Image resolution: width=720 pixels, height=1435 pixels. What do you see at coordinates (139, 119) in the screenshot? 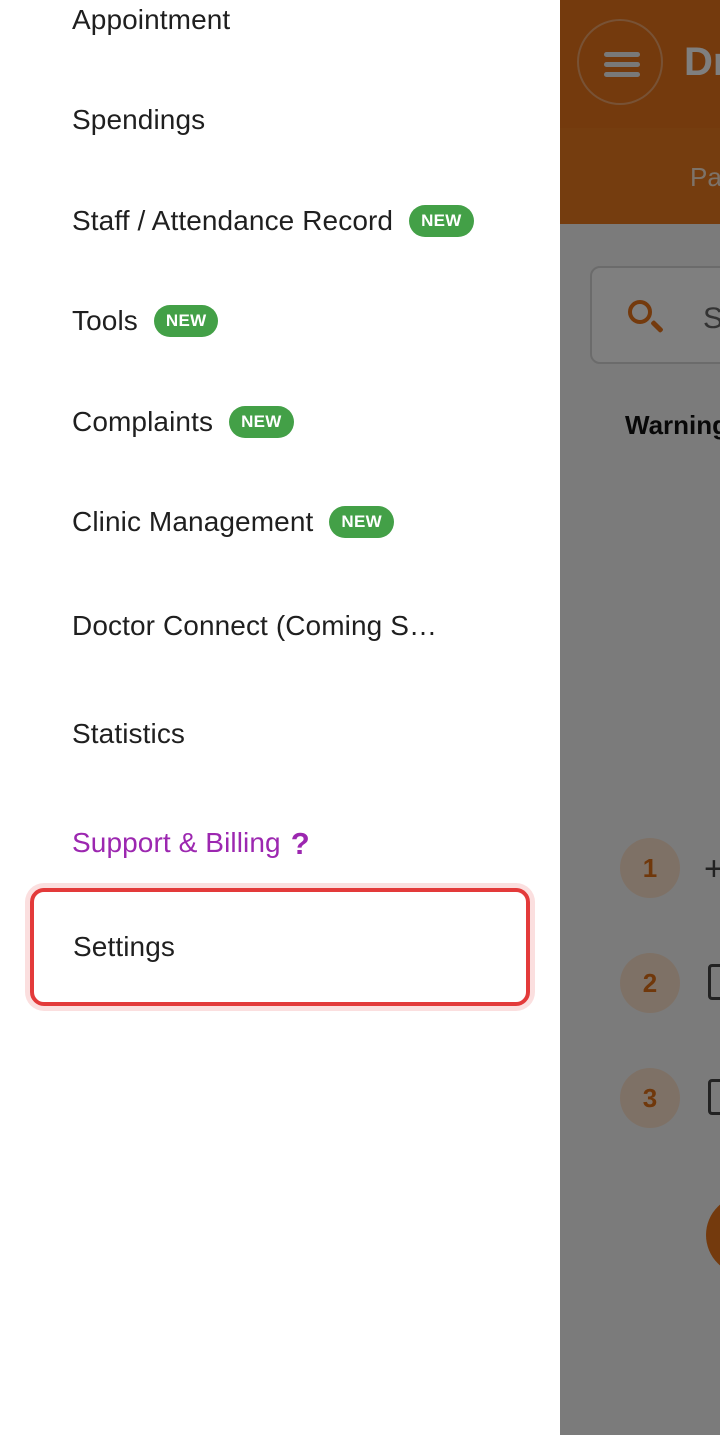
I see `nav-item-label: Spendings` at bounding box center [139, 119].